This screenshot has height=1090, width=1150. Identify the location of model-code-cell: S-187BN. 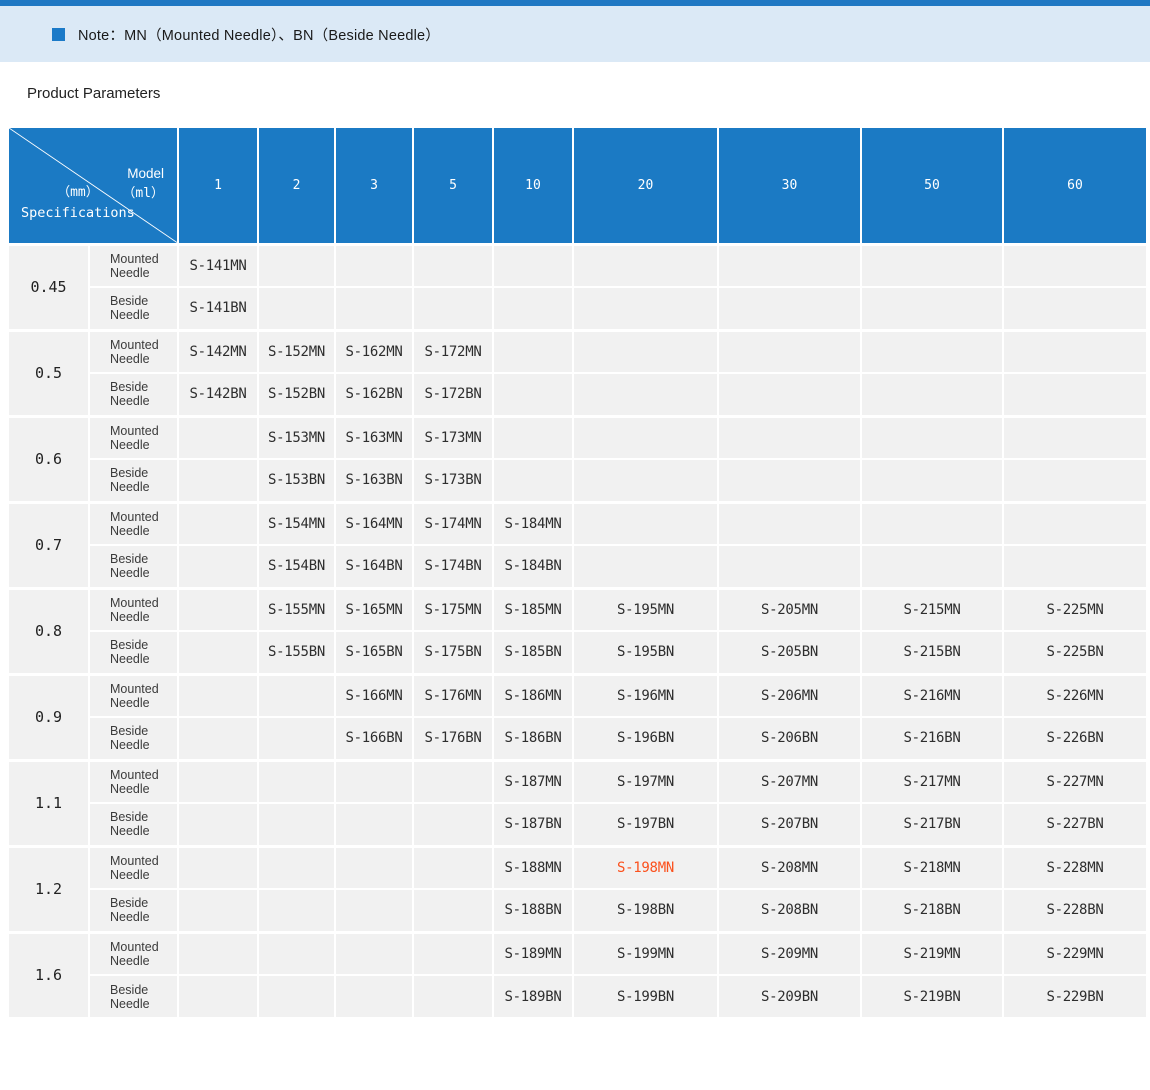
(533, 824).